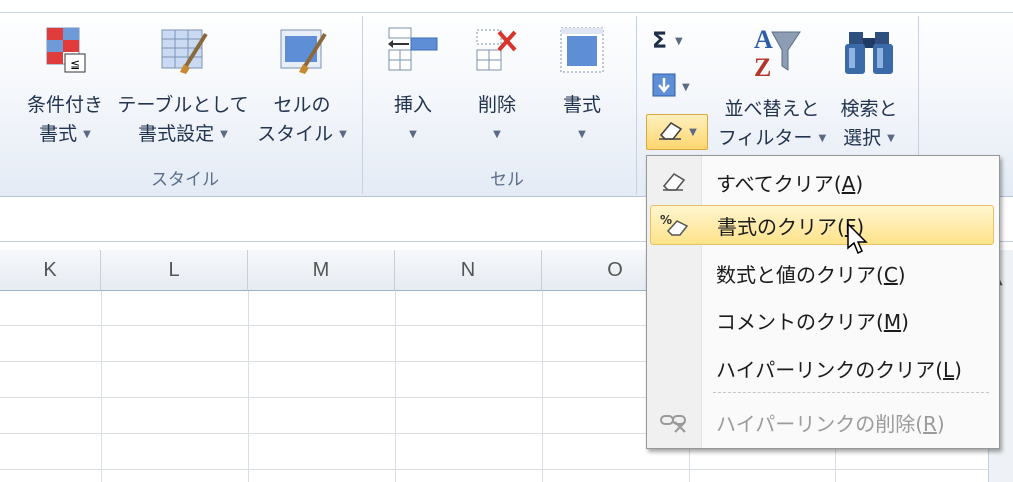  I want to click on cells-group-label: セル, so click(507, 180).